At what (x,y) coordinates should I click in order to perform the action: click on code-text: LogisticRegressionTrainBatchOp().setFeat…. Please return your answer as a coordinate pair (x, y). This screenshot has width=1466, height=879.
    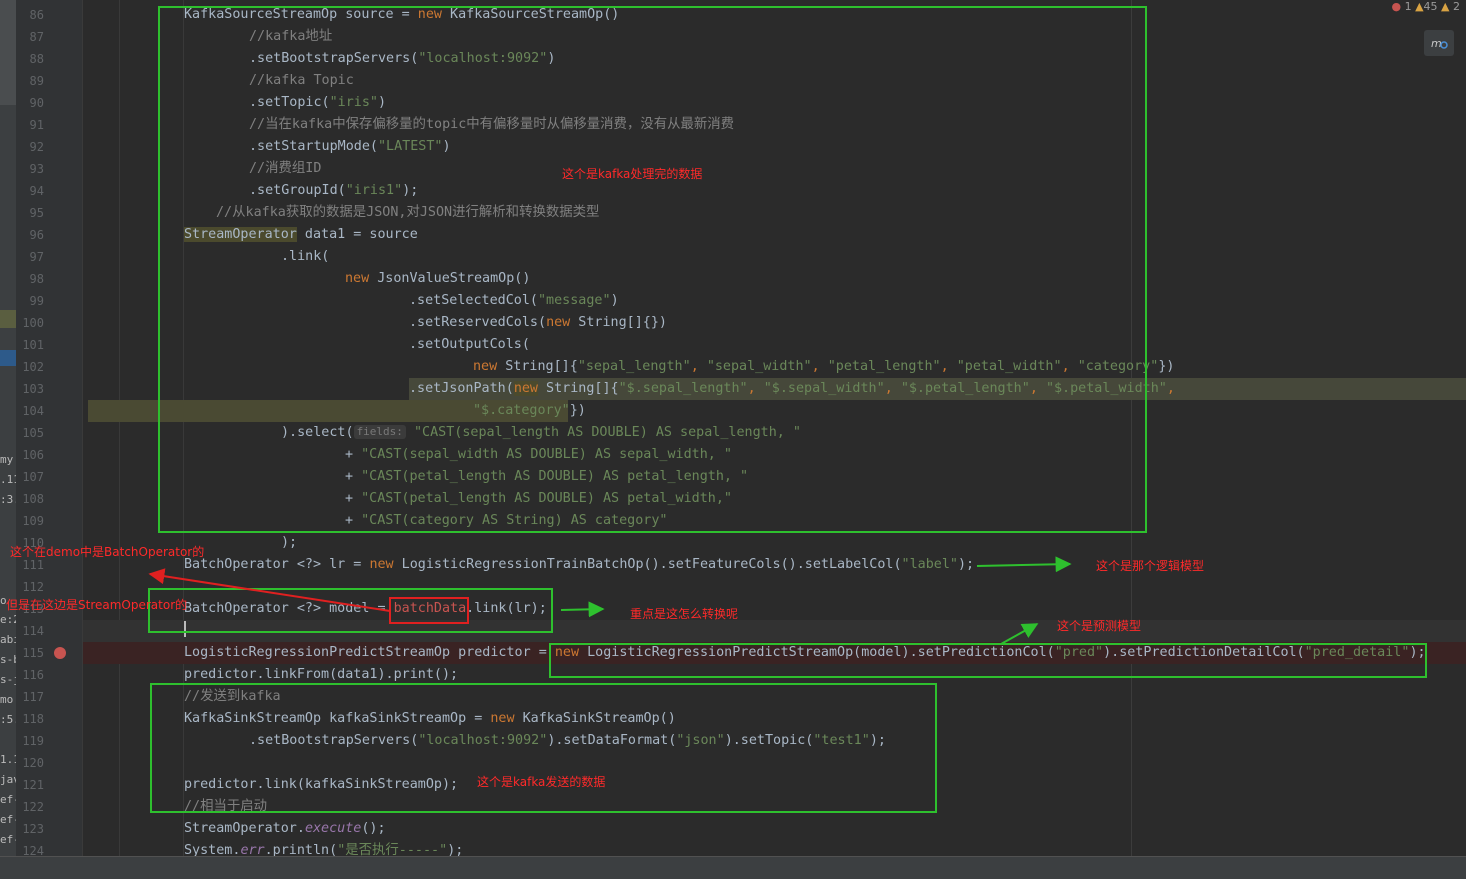
    Looking at the image, I should click on (647, 564).